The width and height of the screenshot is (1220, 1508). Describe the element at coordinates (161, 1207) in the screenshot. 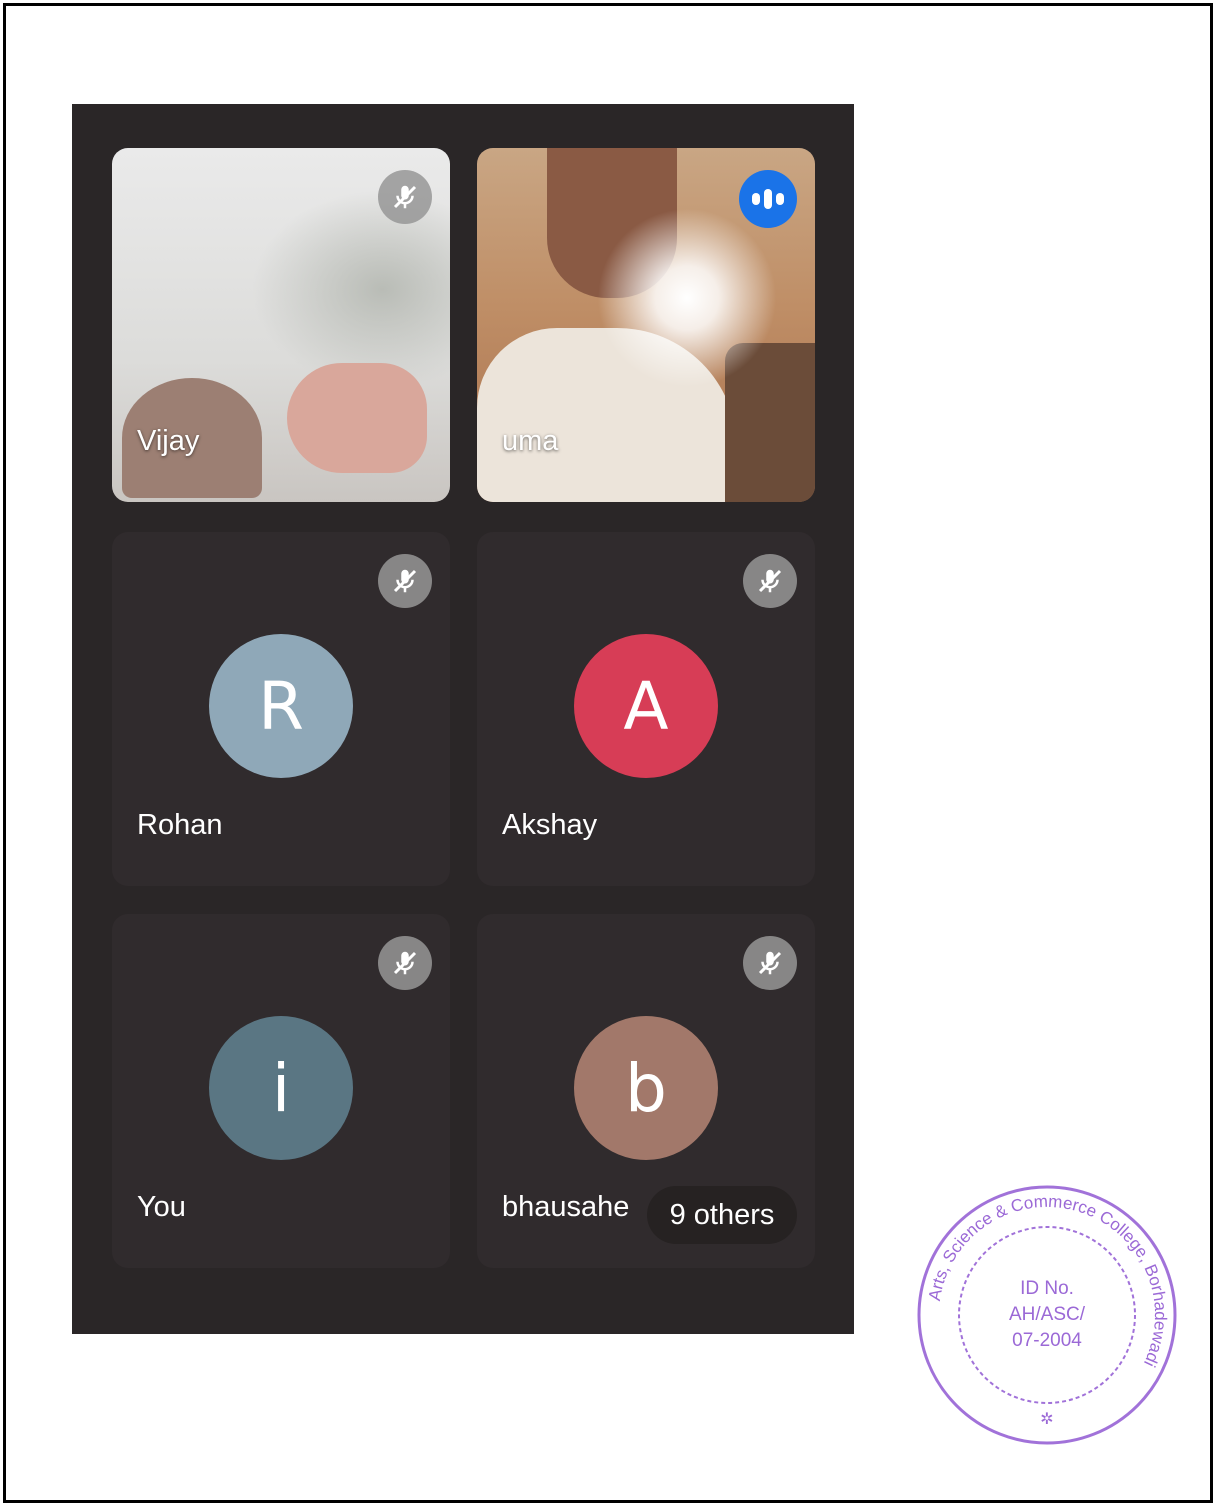

I see `participant-name: You` at that location.